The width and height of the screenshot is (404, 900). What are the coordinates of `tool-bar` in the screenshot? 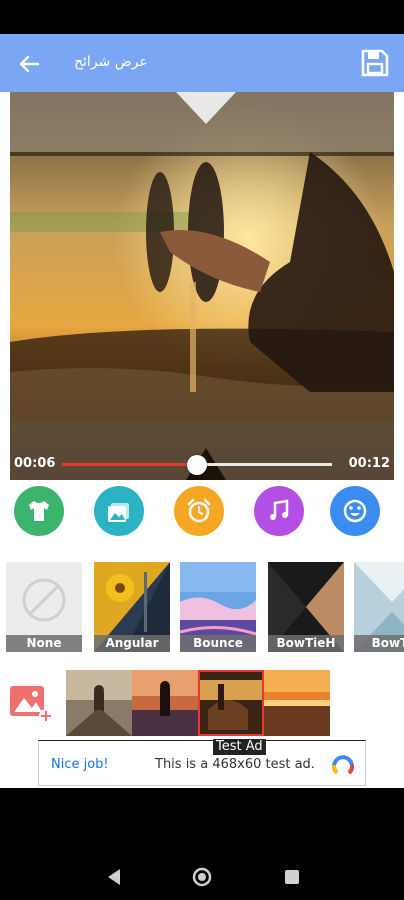 It's located at (202, 516).